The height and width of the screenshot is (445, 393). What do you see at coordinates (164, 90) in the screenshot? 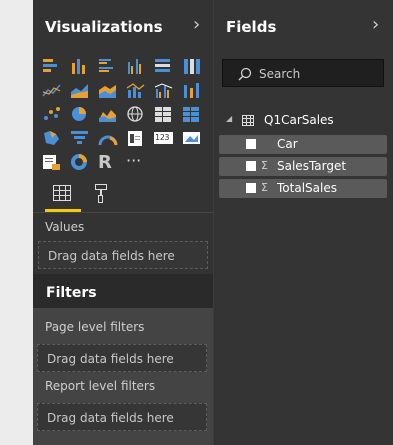
I see `line-clustered-icon` at bounding box center [164, 90].